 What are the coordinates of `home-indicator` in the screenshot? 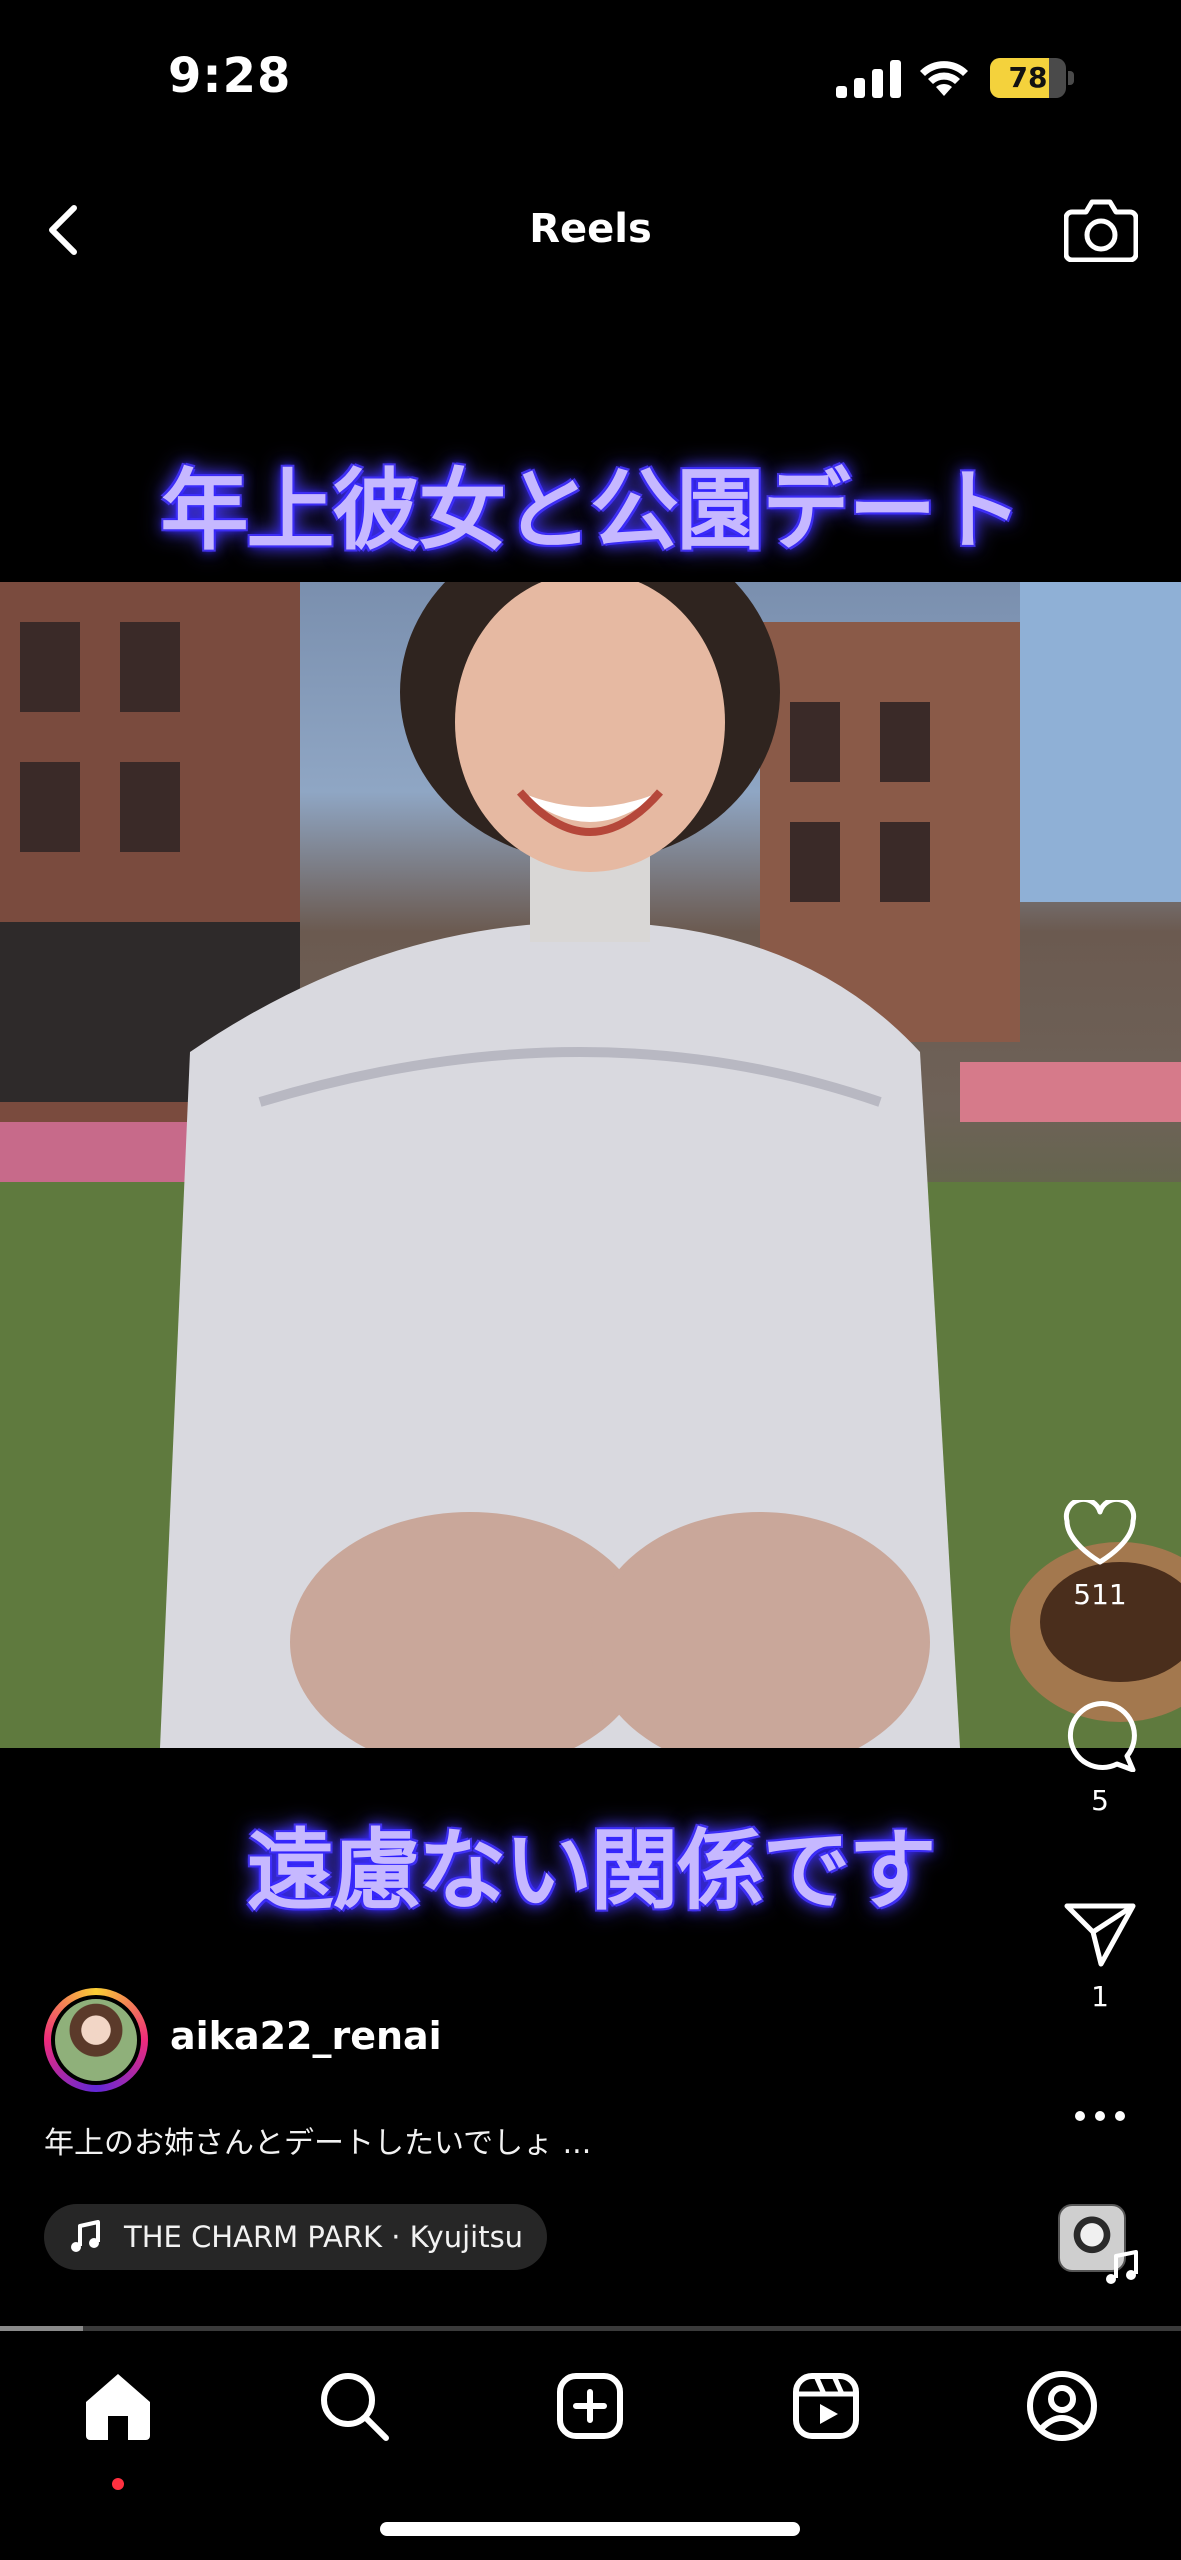 It's located at (590, 2529).